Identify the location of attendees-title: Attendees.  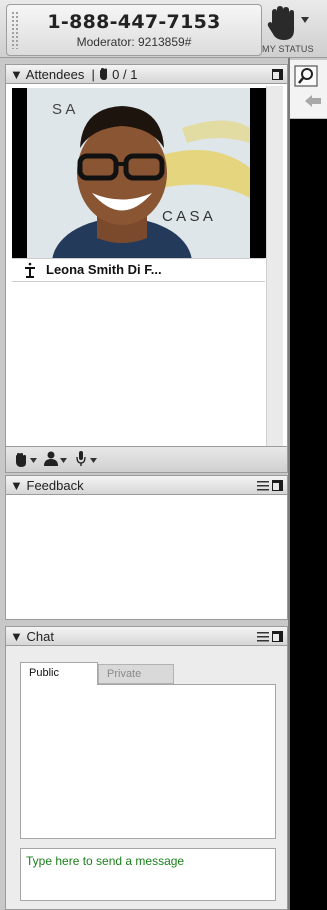
(55, 74).